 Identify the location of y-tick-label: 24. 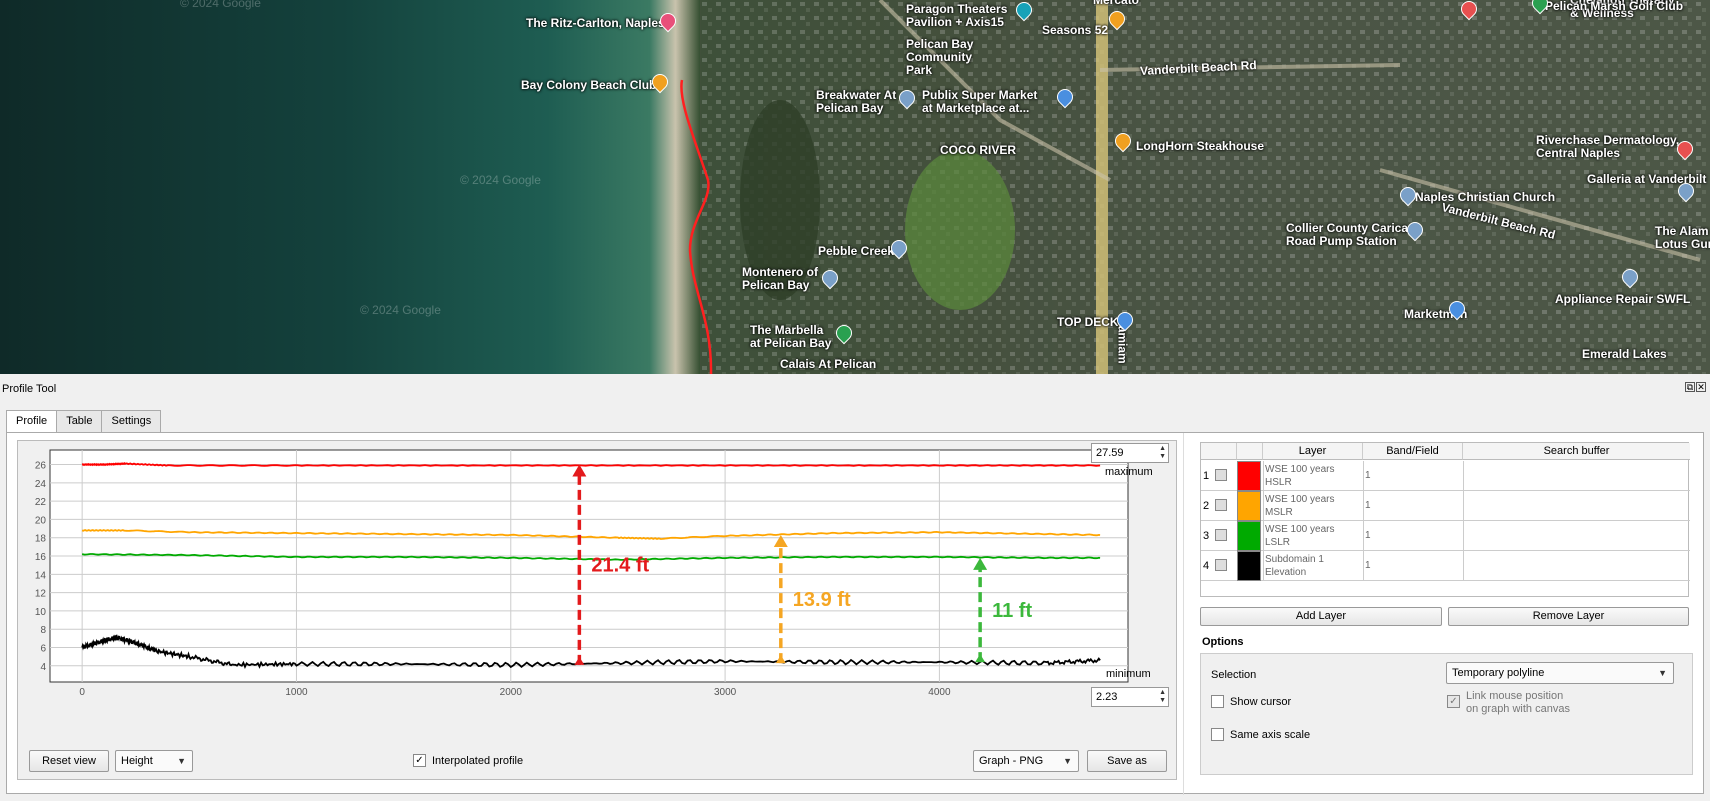
(41, 484).